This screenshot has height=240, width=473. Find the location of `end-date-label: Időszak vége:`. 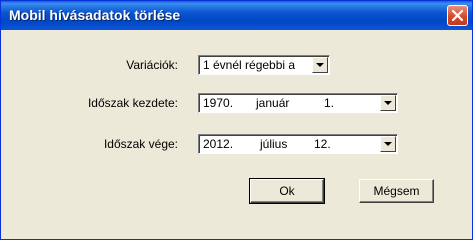

end-date-label: Időszak vége: is located at coordinates (140, 144).